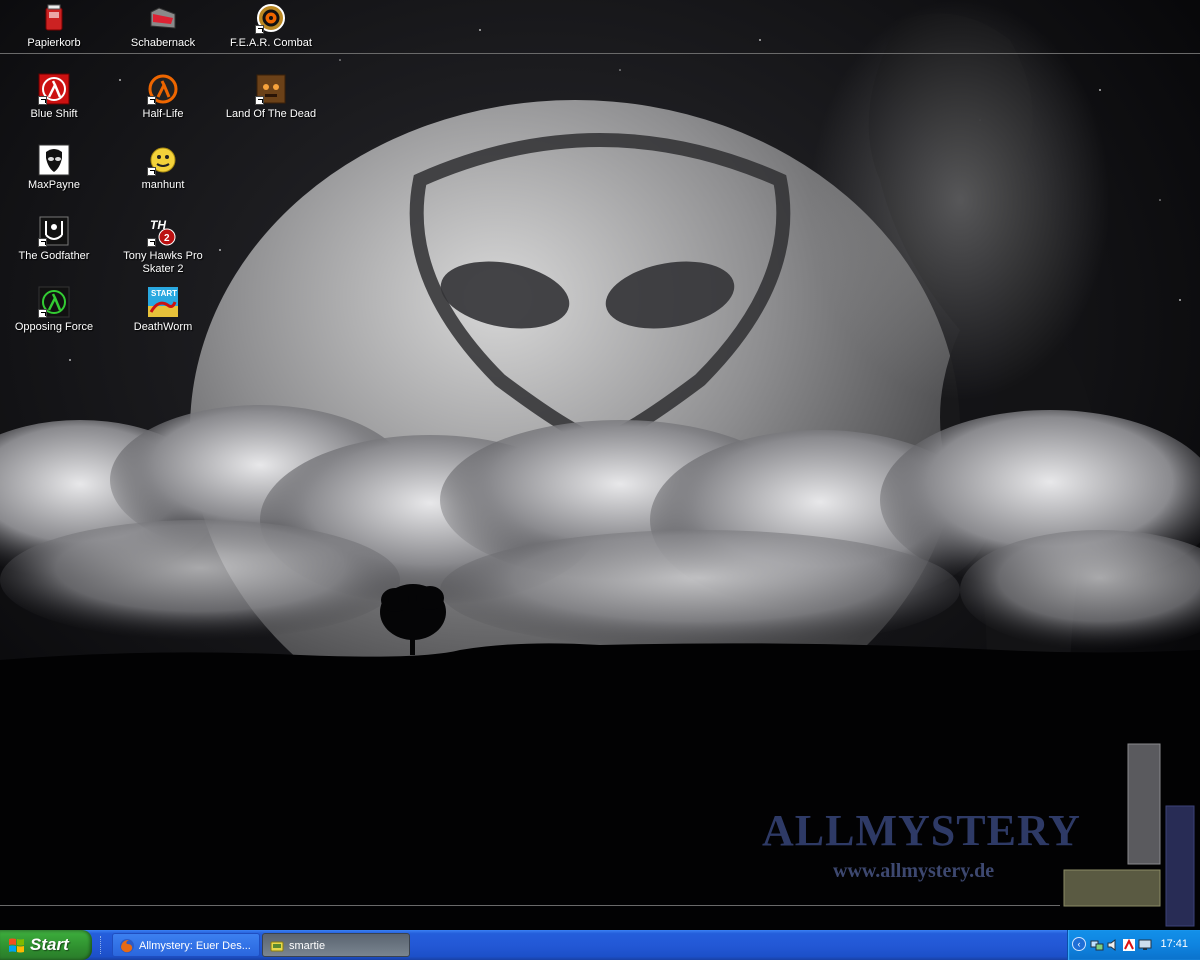 The image size is (1200, 960). I want to click on desktop-icon-land-of-the-dead: Land Of The Dead, so click(271, 97).